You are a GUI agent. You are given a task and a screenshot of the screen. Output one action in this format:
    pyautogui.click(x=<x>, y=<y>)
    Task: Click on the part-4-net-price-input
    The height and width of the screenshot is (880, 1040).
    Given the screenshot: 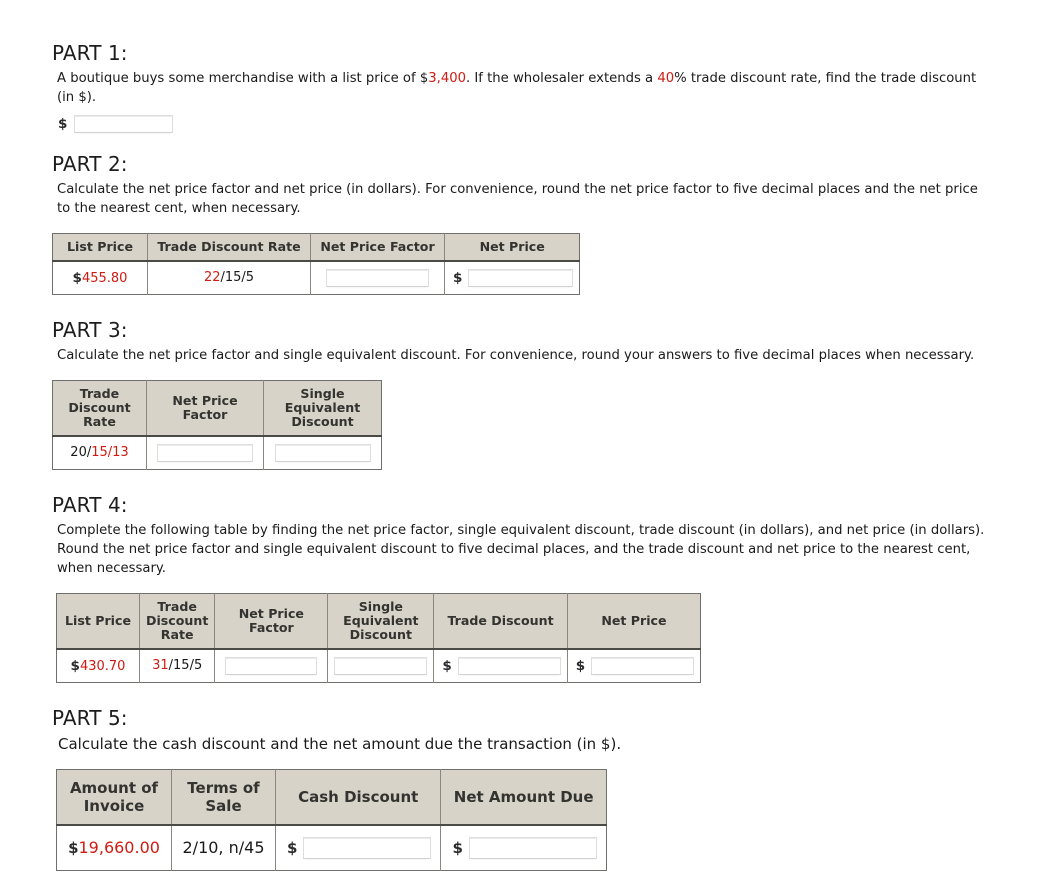 What is the action you would take?
    pyautogui.click(x=643, y=666)
    